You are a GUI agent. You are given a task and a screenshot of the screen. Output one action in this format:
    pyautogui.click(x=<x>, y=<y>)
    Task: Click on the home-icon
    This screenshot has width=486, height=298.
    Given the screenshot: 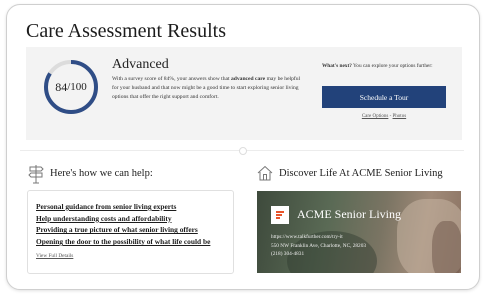 What is the action you would take?
    pyautogui.click(x=265, y=173)
    